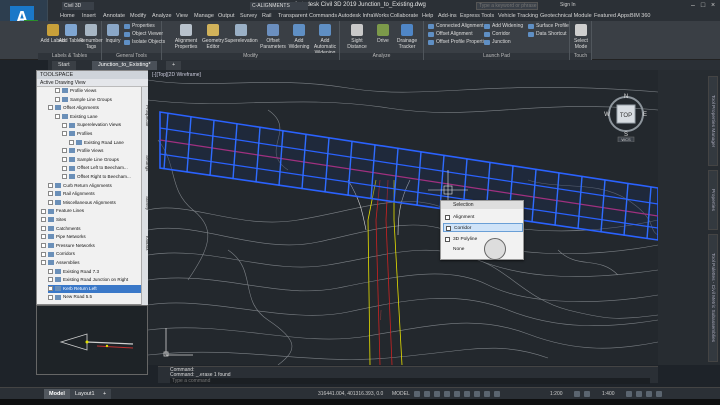  Describe the element at coordinates (93, 83) in the screenshot. I see `toolspace-view-selector: Active Drawing View` at that location.